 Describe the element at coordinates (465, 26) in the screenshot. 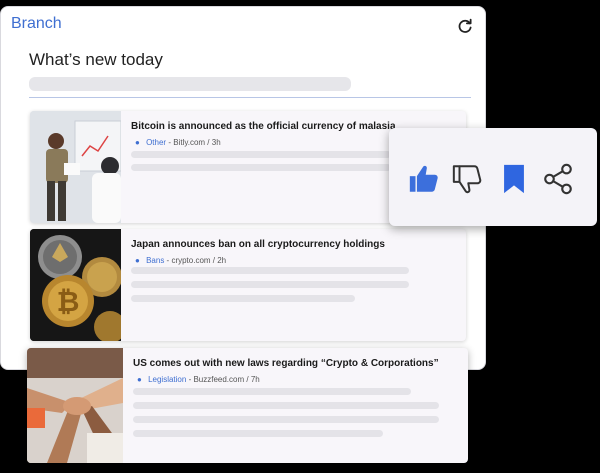

I see `refresh-icon` at that location.